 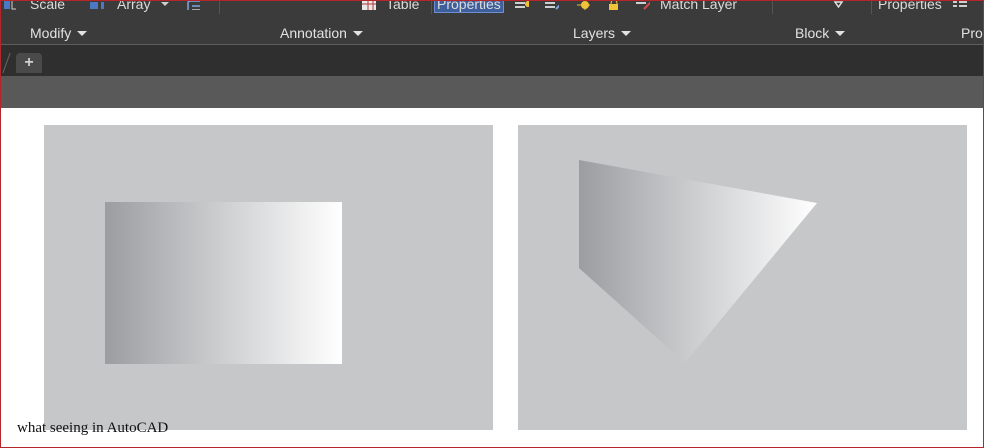 What do you see at coordinates (613, 5) in the screenshot?
I see `layer-lock-icon` at bounding box center [613, 5].